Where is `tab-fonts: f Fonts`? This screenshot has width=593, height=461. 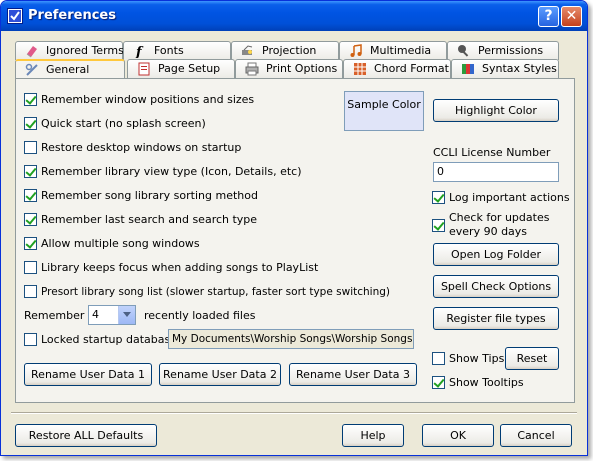 tab-fonts: f Fonts is located at coordinates (177, 50).